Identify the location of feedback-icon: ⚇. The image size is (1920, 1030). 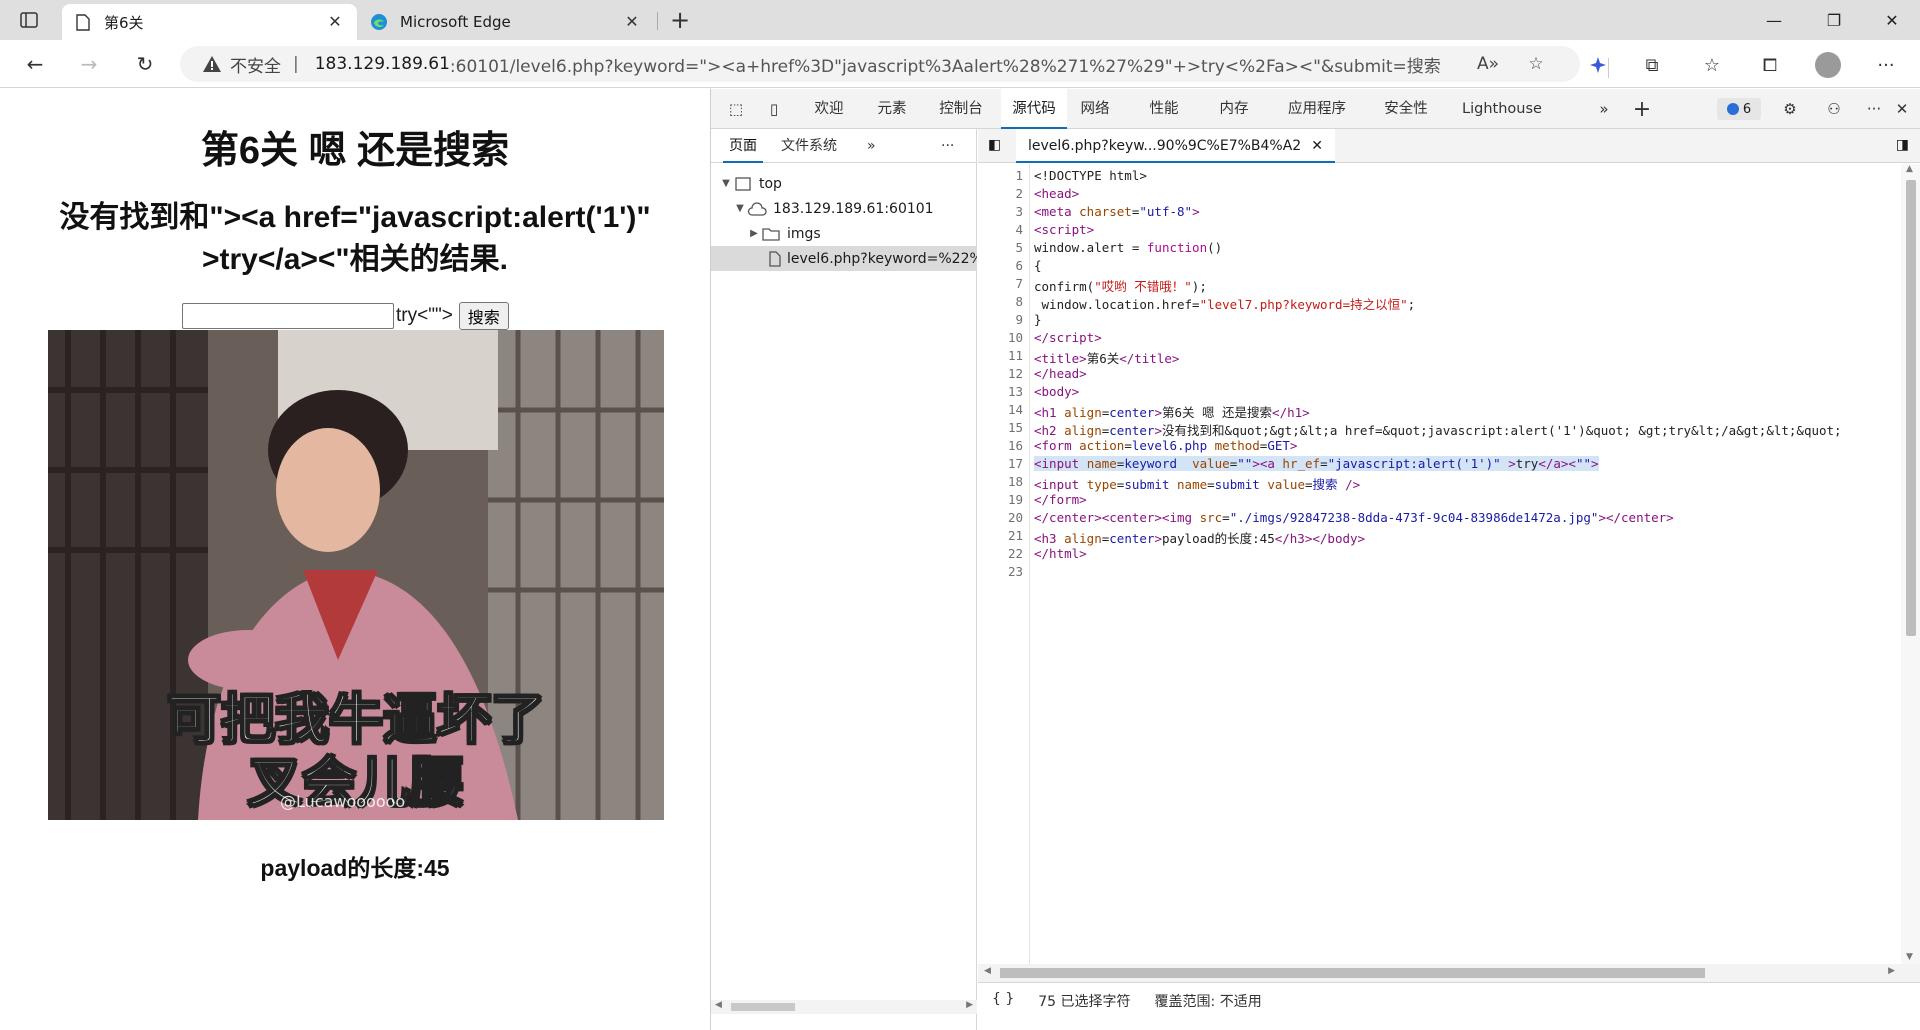
(1834, 109).